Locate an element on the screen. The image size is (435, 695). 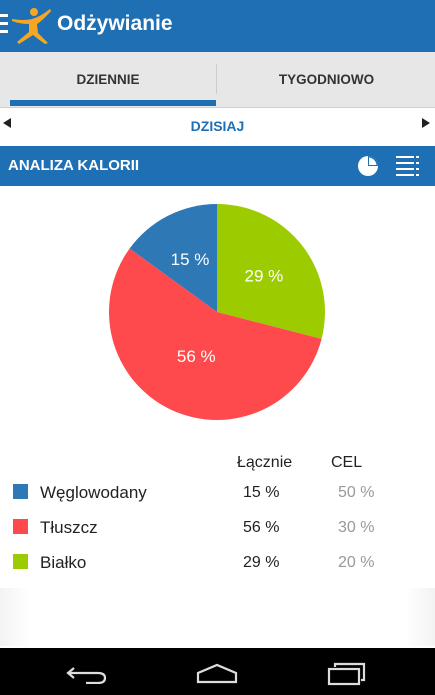
pie-view-icon is located at coordinates (368, 166).